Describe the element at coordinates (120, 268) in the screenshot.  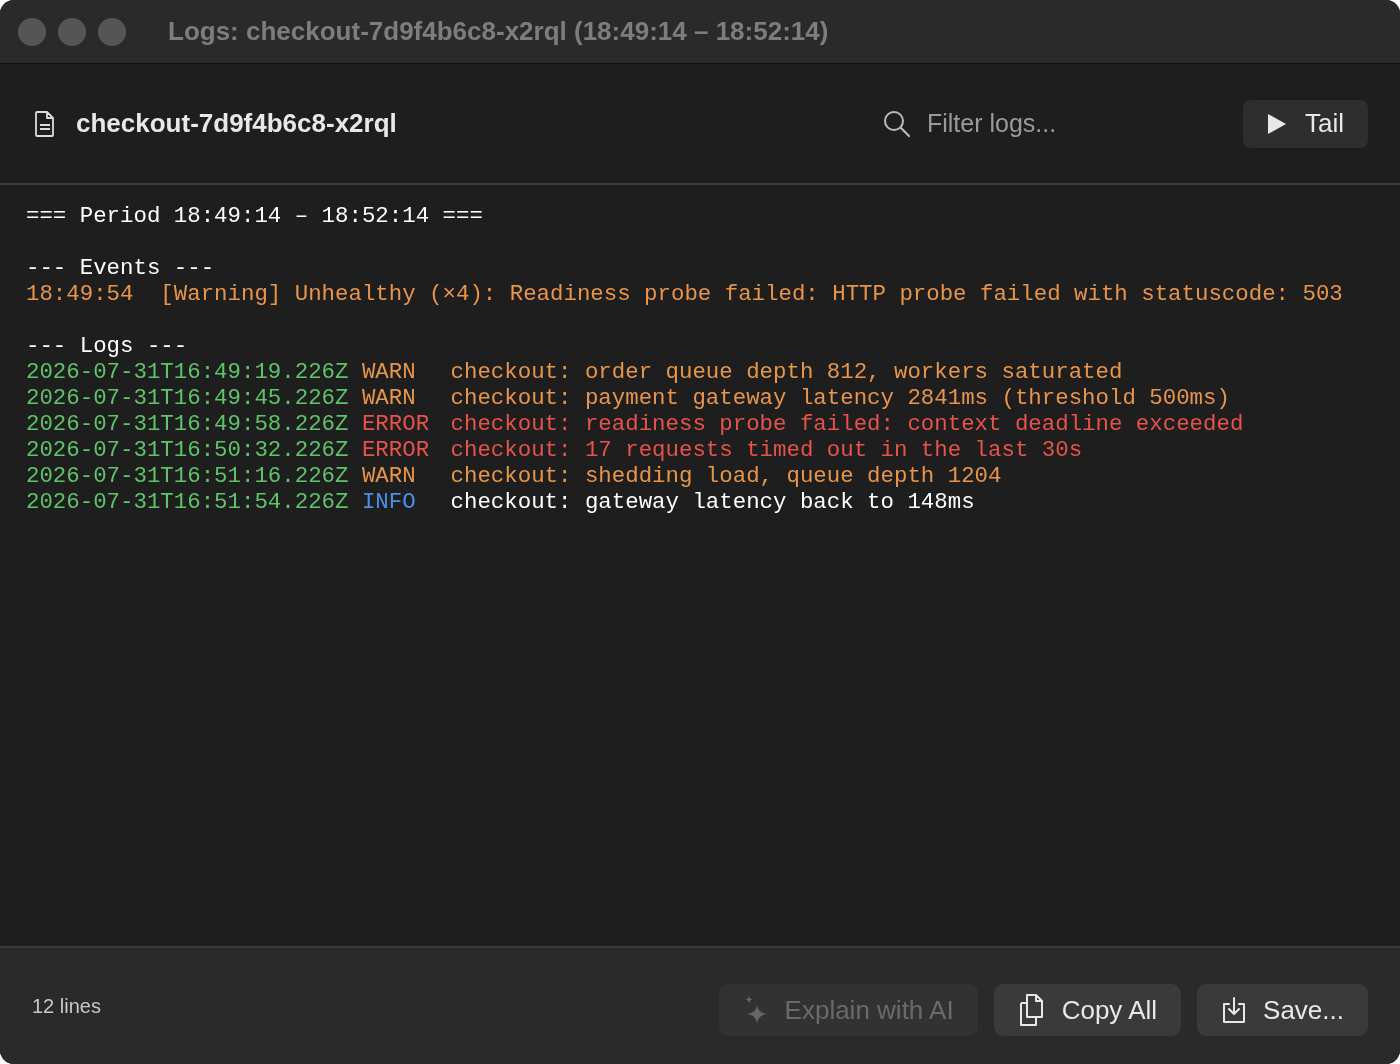
I see `section-header: --- Events ---` at that location.